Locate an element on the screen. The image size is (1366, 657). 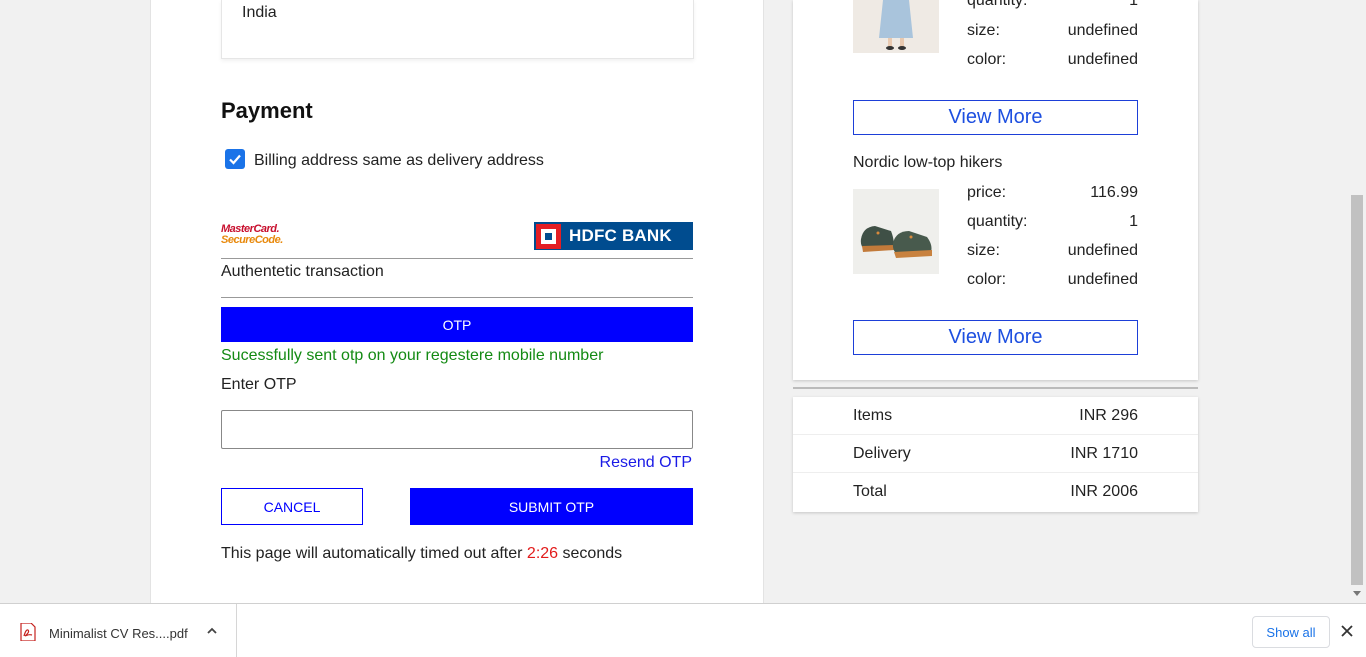
summary-row-items: Items INR 296 is located at coordinates (995, 416).